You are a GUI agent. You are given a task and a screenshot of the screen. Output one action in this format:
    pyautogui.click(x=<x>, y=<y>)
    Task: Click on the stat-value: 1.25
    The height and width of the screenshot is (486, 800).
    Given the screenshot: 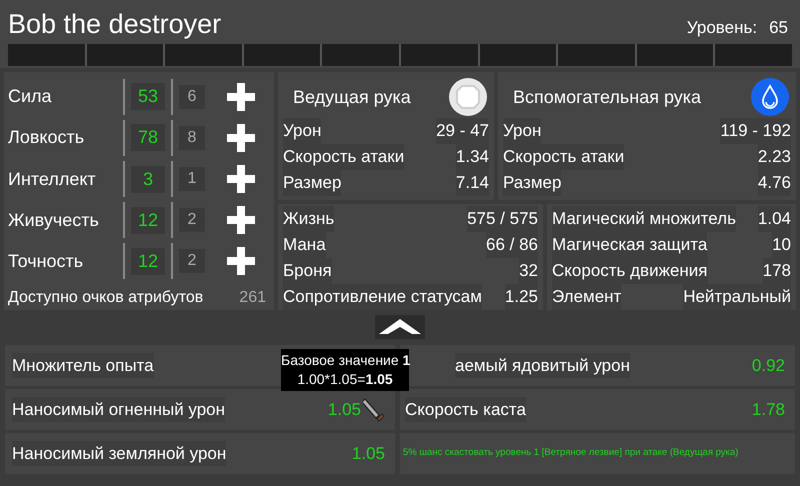 What is the action you would take?
    pyautogui.click(x=521, y=297)
    